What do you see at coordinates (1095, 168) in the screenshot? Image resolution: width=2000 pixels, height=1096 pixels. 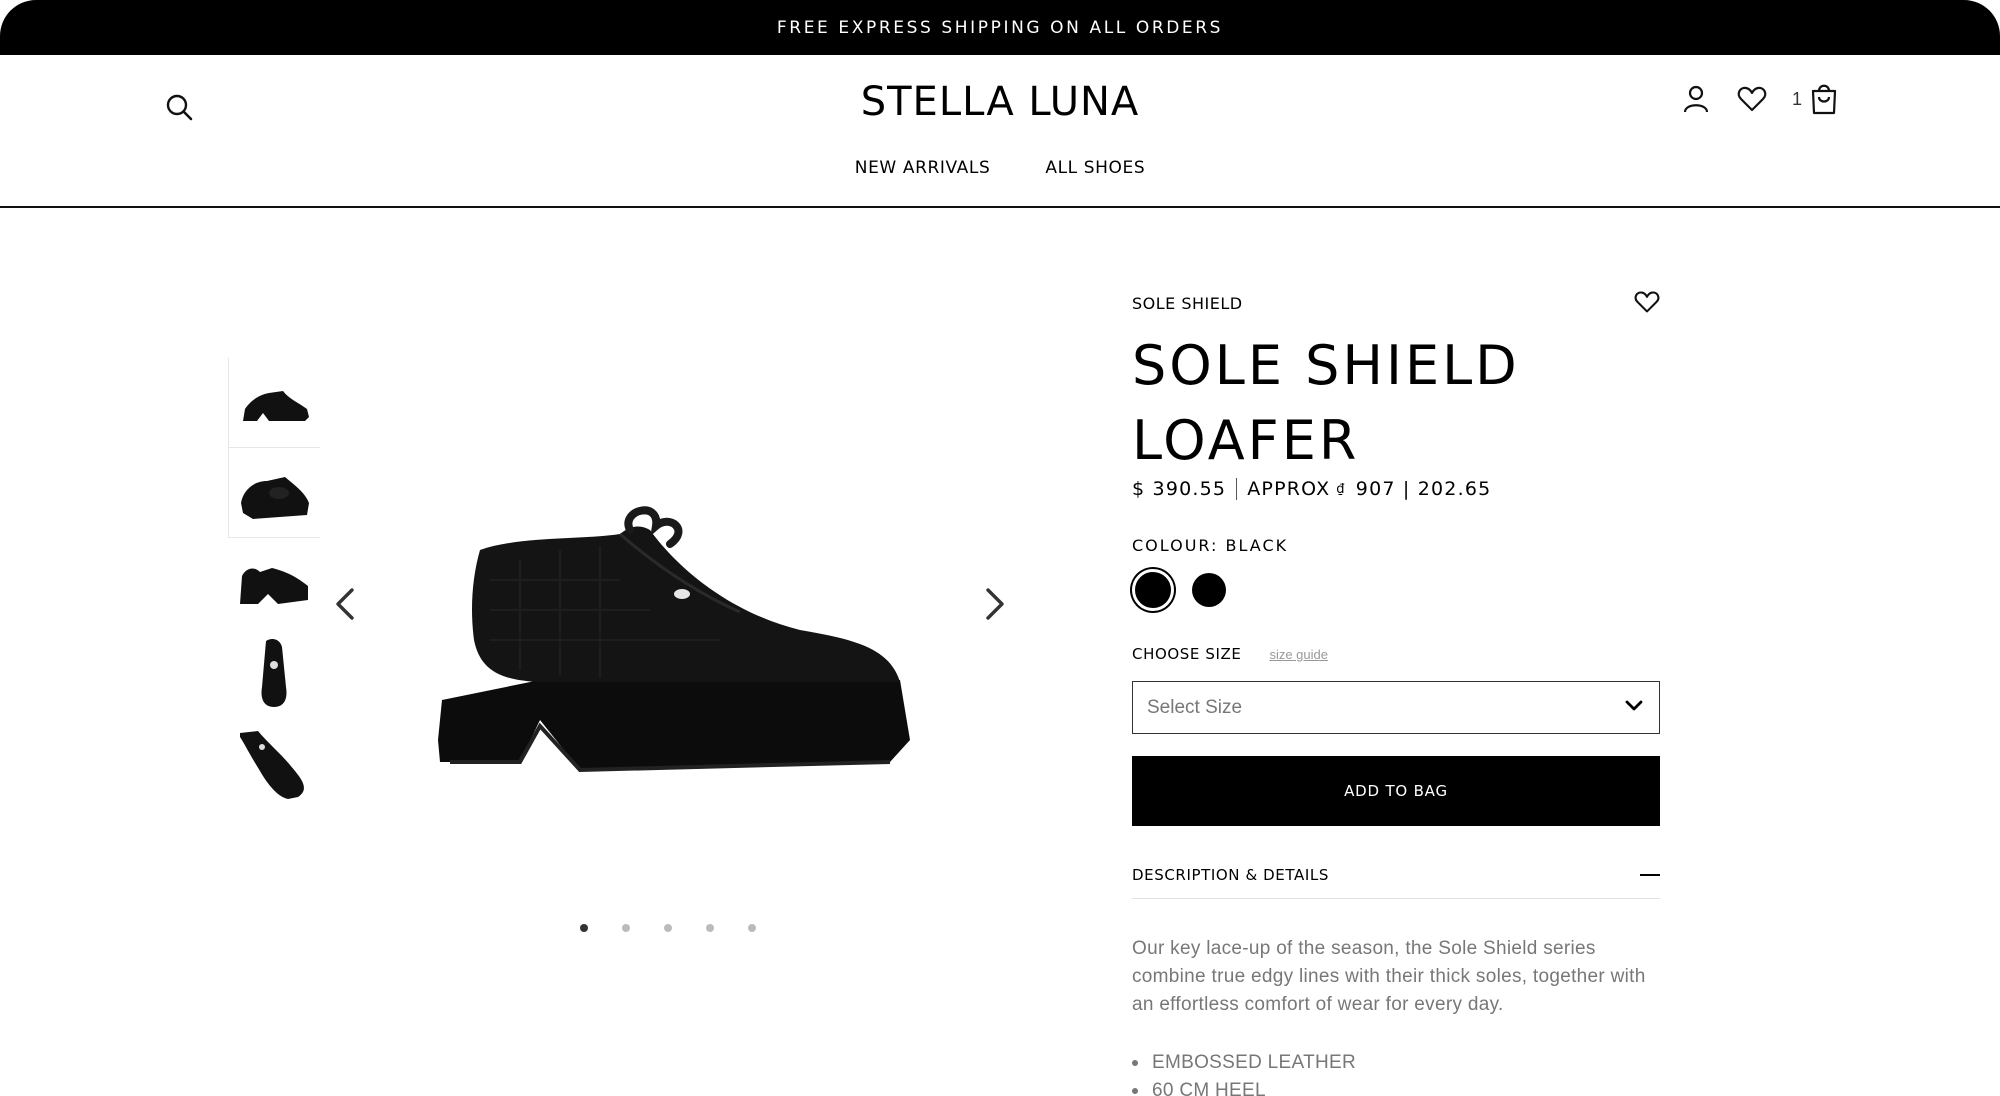 I see `nav-all-shoes: ALL SHOES` at bounding box center [1095, 168].